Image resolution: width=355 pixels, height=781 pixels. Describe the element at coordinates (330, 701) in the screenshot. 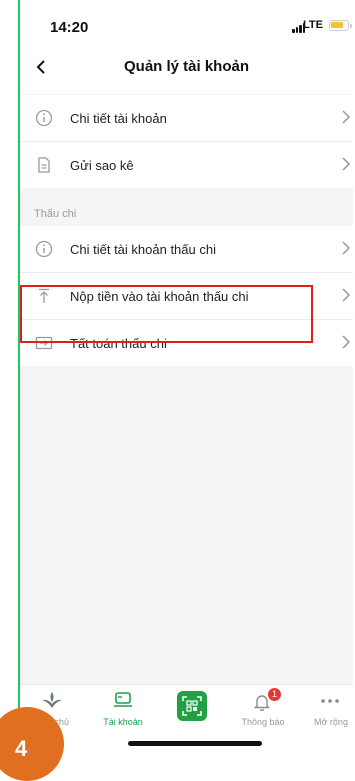

I see `more-dots-icon` at that location.